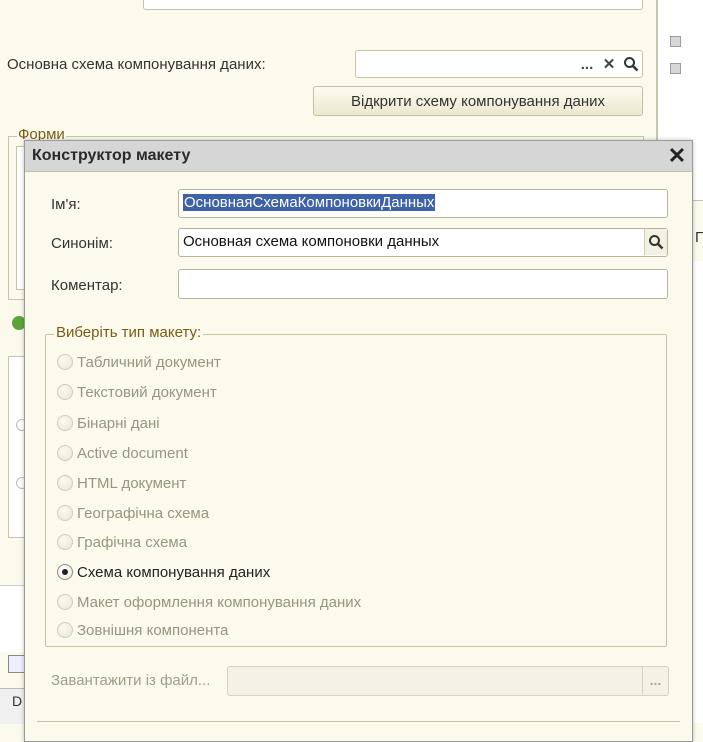 This screenshot has width=703, height=742. I want to click on radio-label: Бінарні дані, so click(118, 423).